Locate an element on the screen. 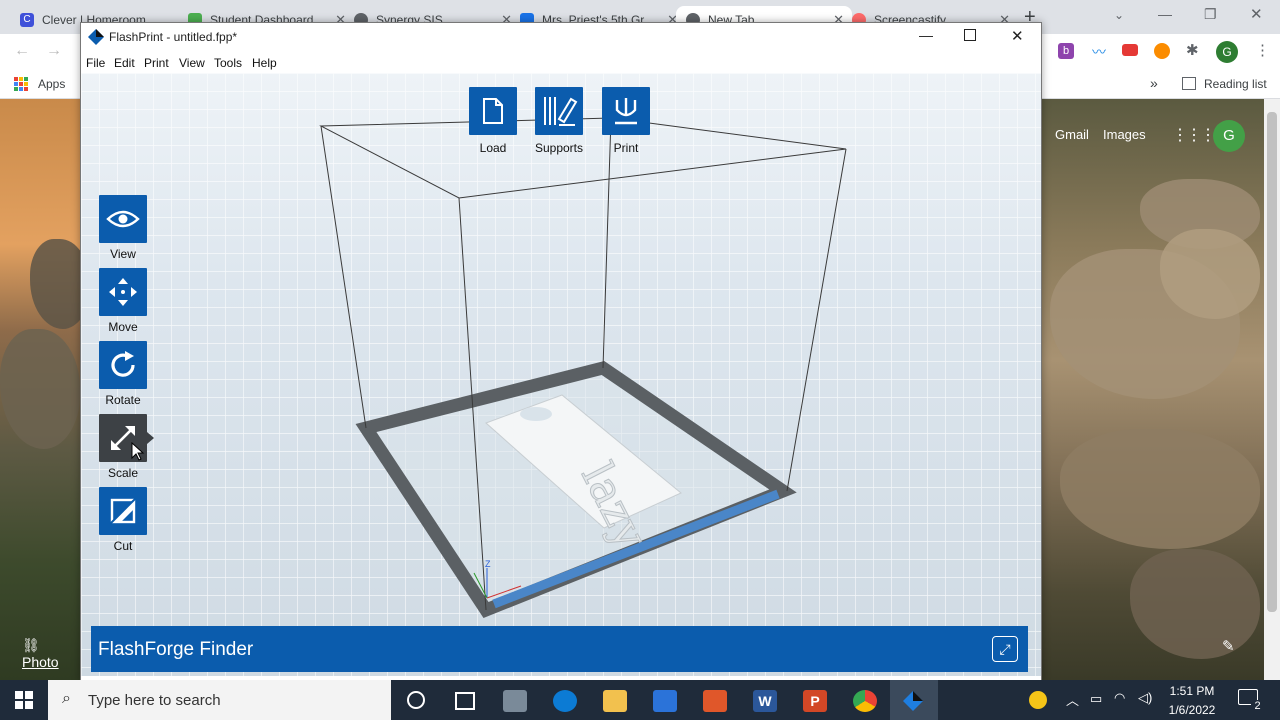 The width and height of the screenshot is (1280, 720). window-title: FlashPrint - untitled.fpp* is located at coordinates (173, 37).